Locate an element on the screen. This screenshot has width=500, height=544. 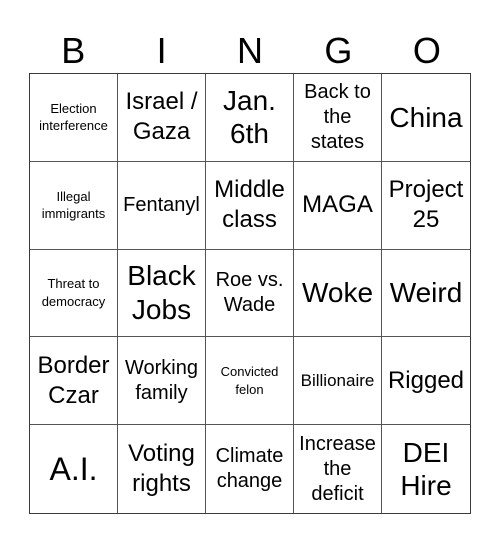
bingo-cell: Voting rights is located at coordinates (162, 469).